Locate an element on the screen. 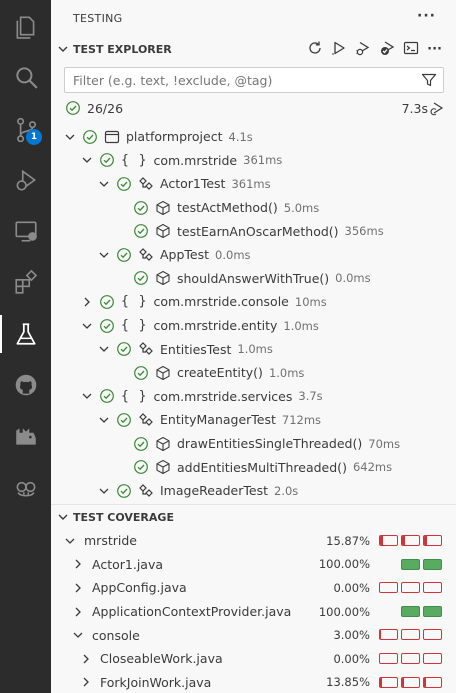 Image resolution: width=456 pixels, height=693 pixels. activity-item-explorer is located at coordinates (25, 26).